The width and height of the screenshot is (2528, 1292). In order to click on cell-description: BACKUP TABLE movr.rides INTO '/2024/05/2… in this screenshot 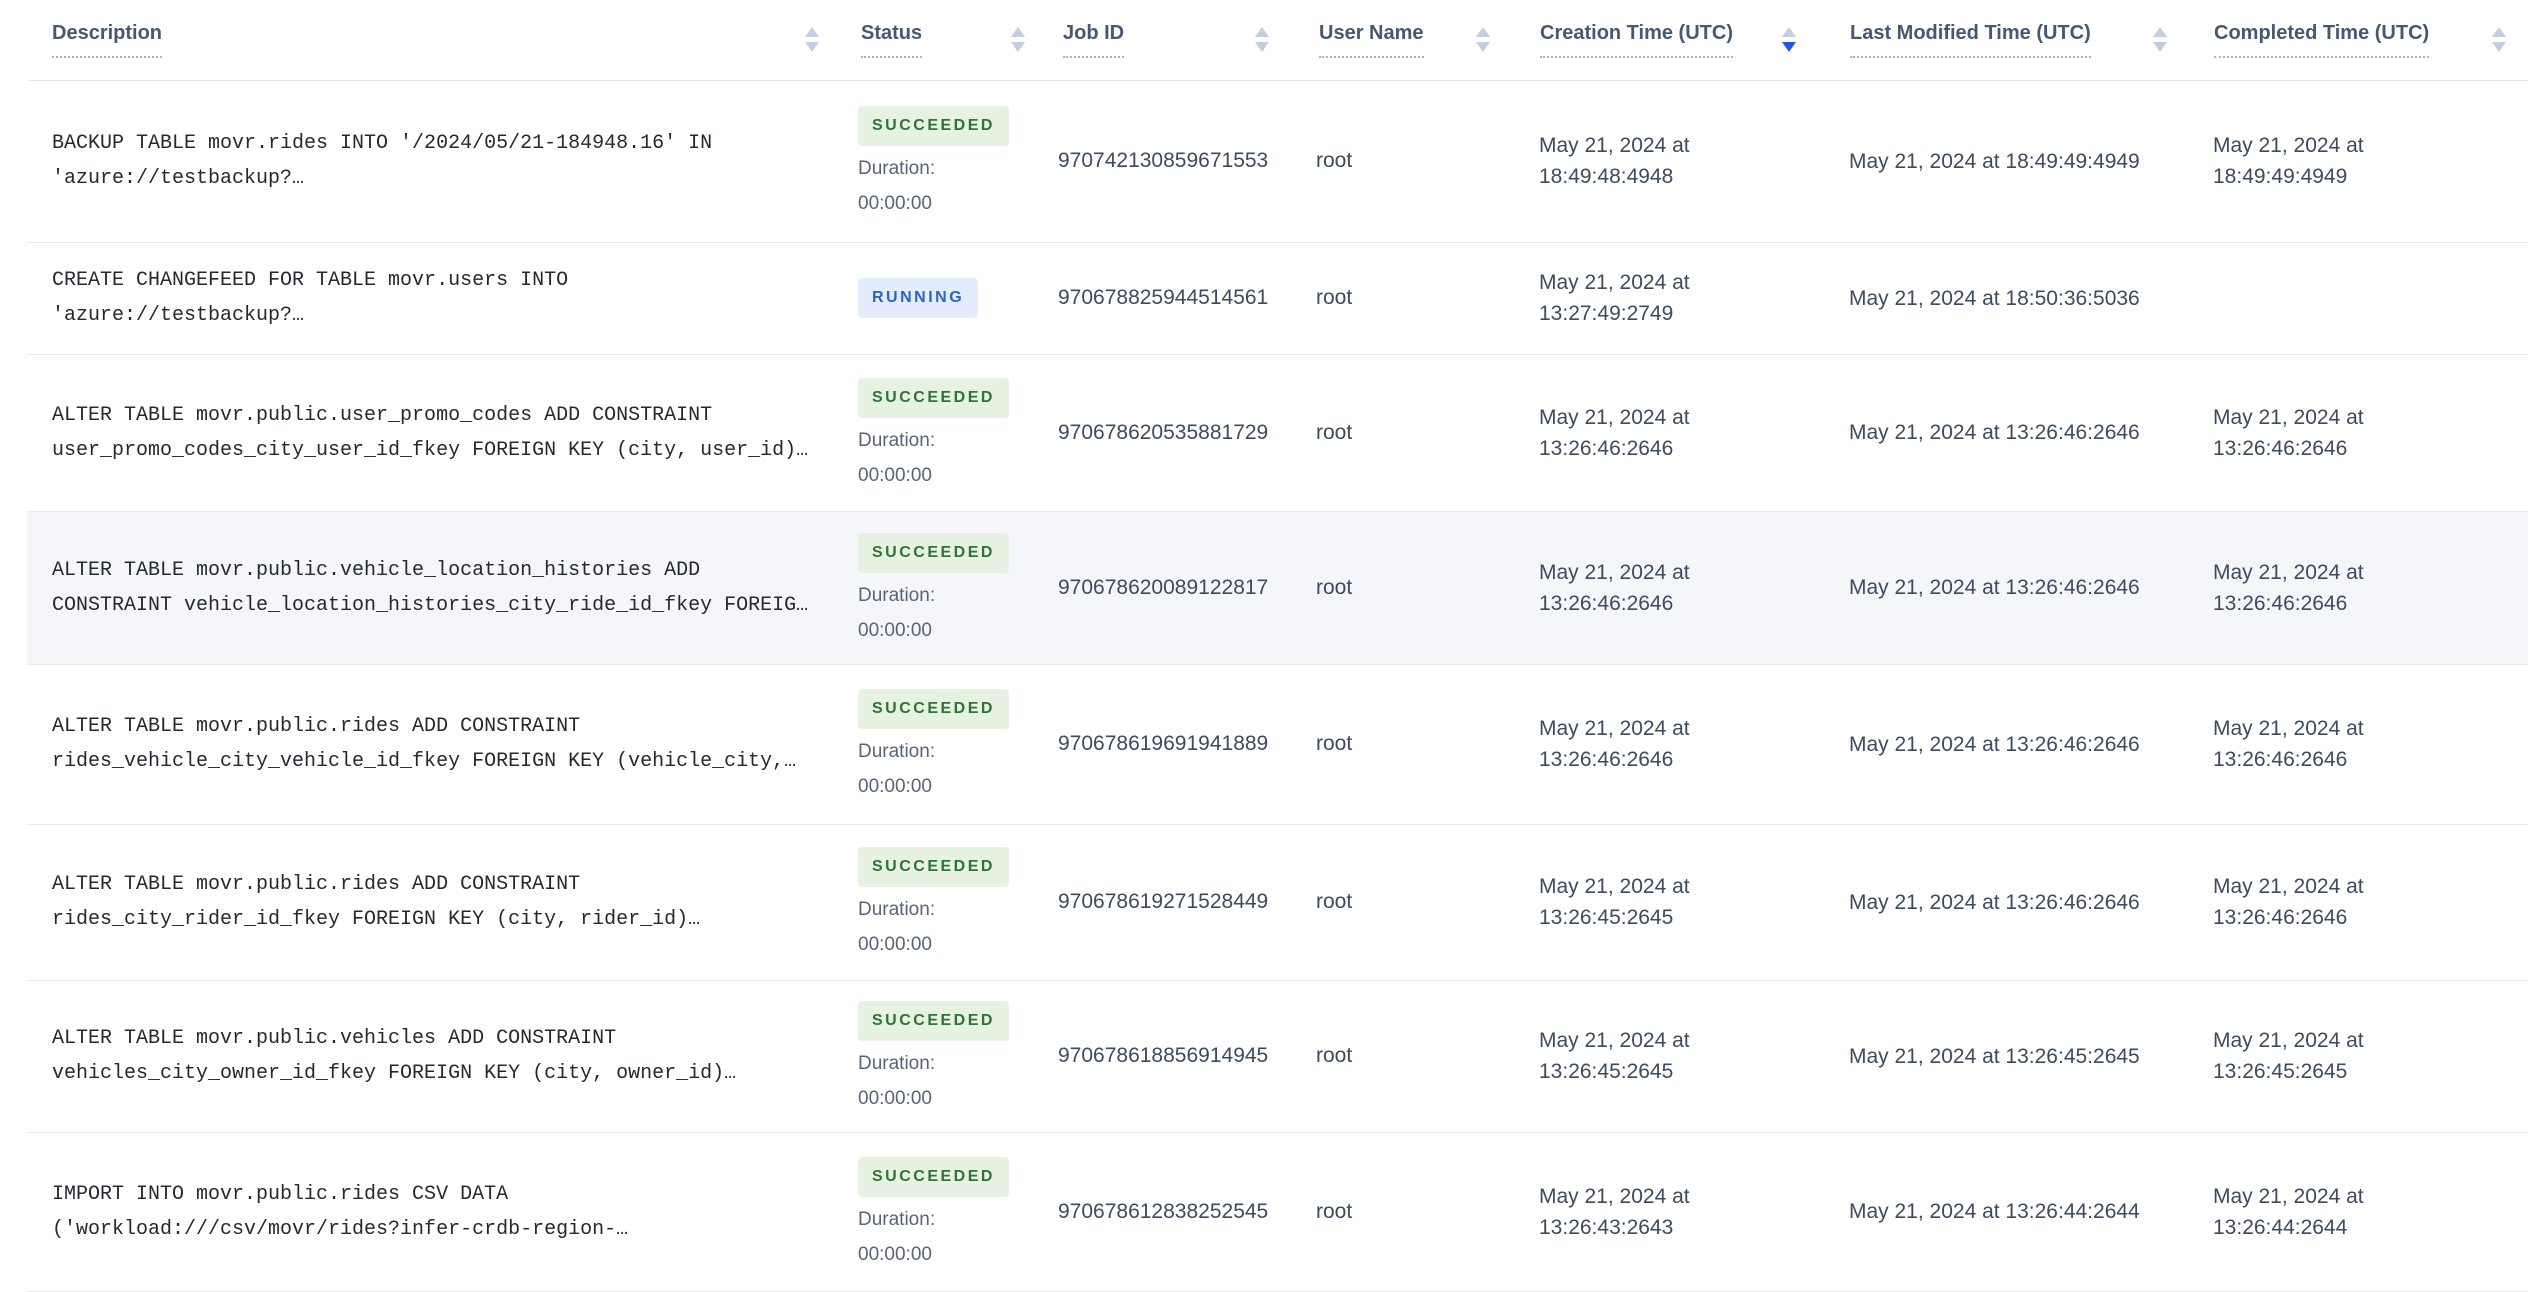, I will do `click(441, 161)`.